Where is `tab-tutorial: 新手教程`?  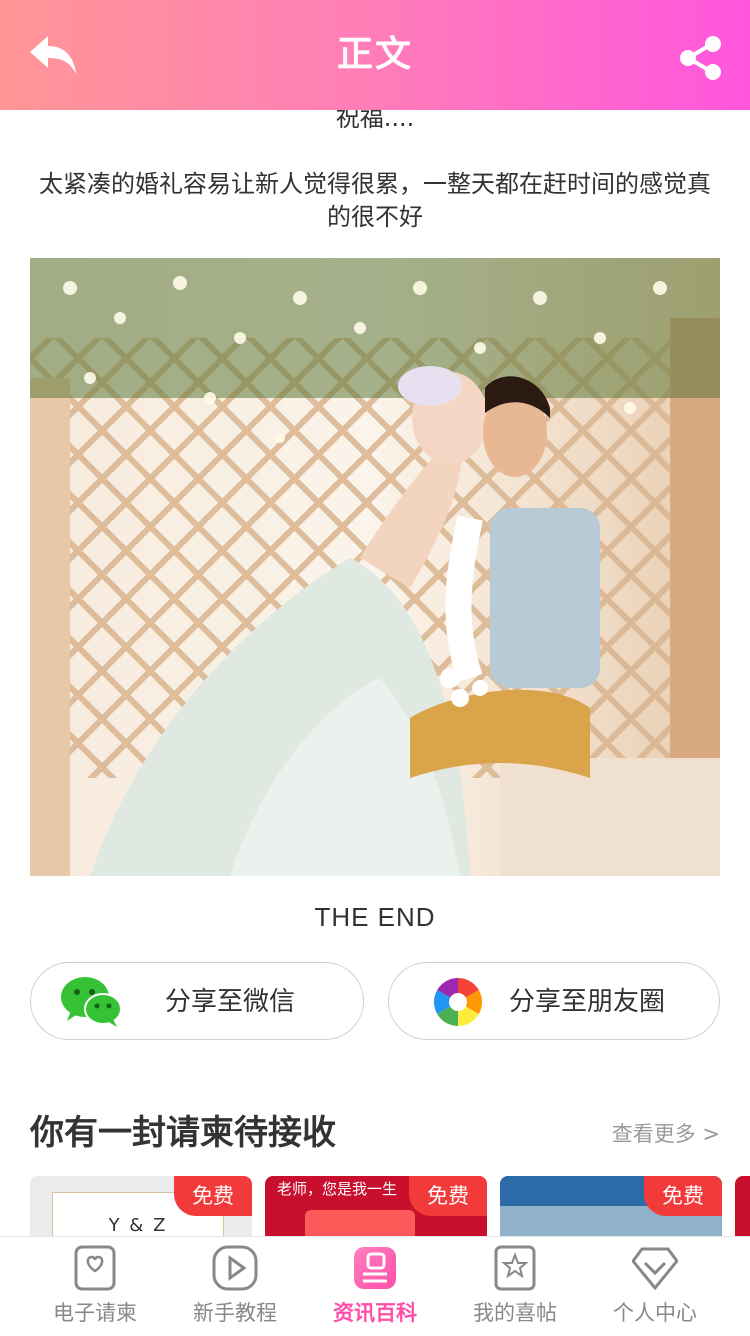
tab-tutorial: 新手教程 is located at coordinates (235, 1286).